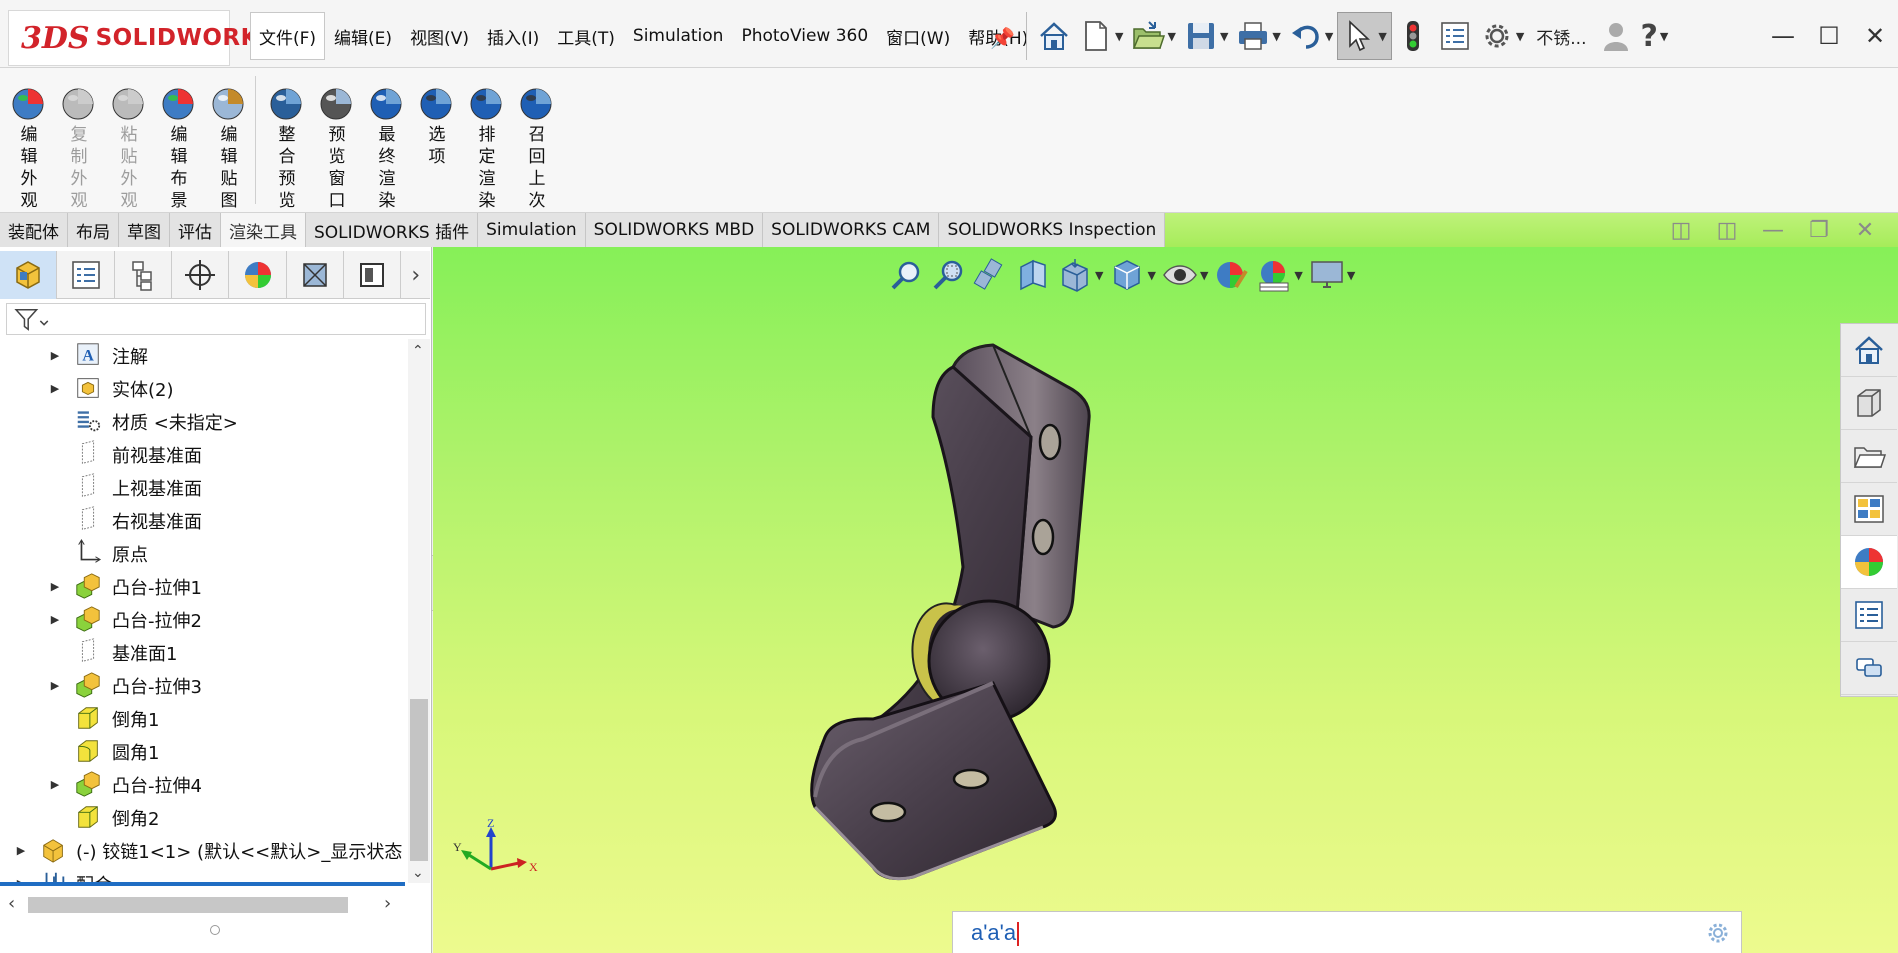  Describe the element at coordinates (1413, 36) in the screenshot. I see `rebuild-button` at that location.